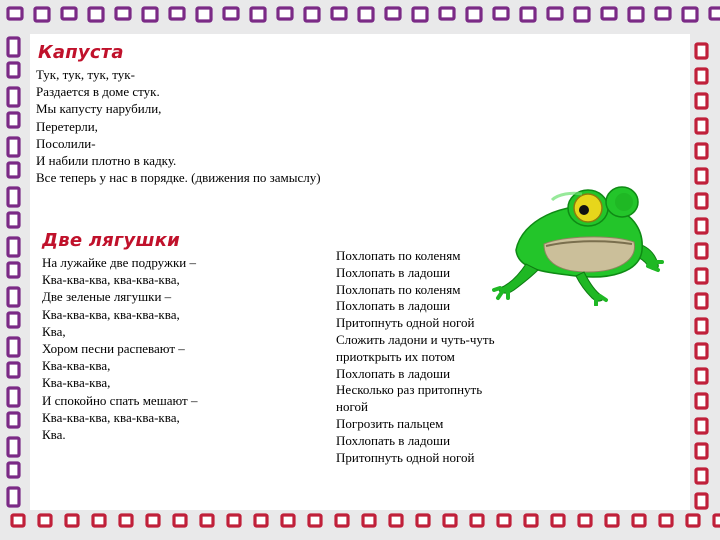 The image size is (720, 540). What do you see at coordinates (98, 92) in the screenshot?
I see `poem-line: Раздается в доме стук.` at bounding box center [98, 92].